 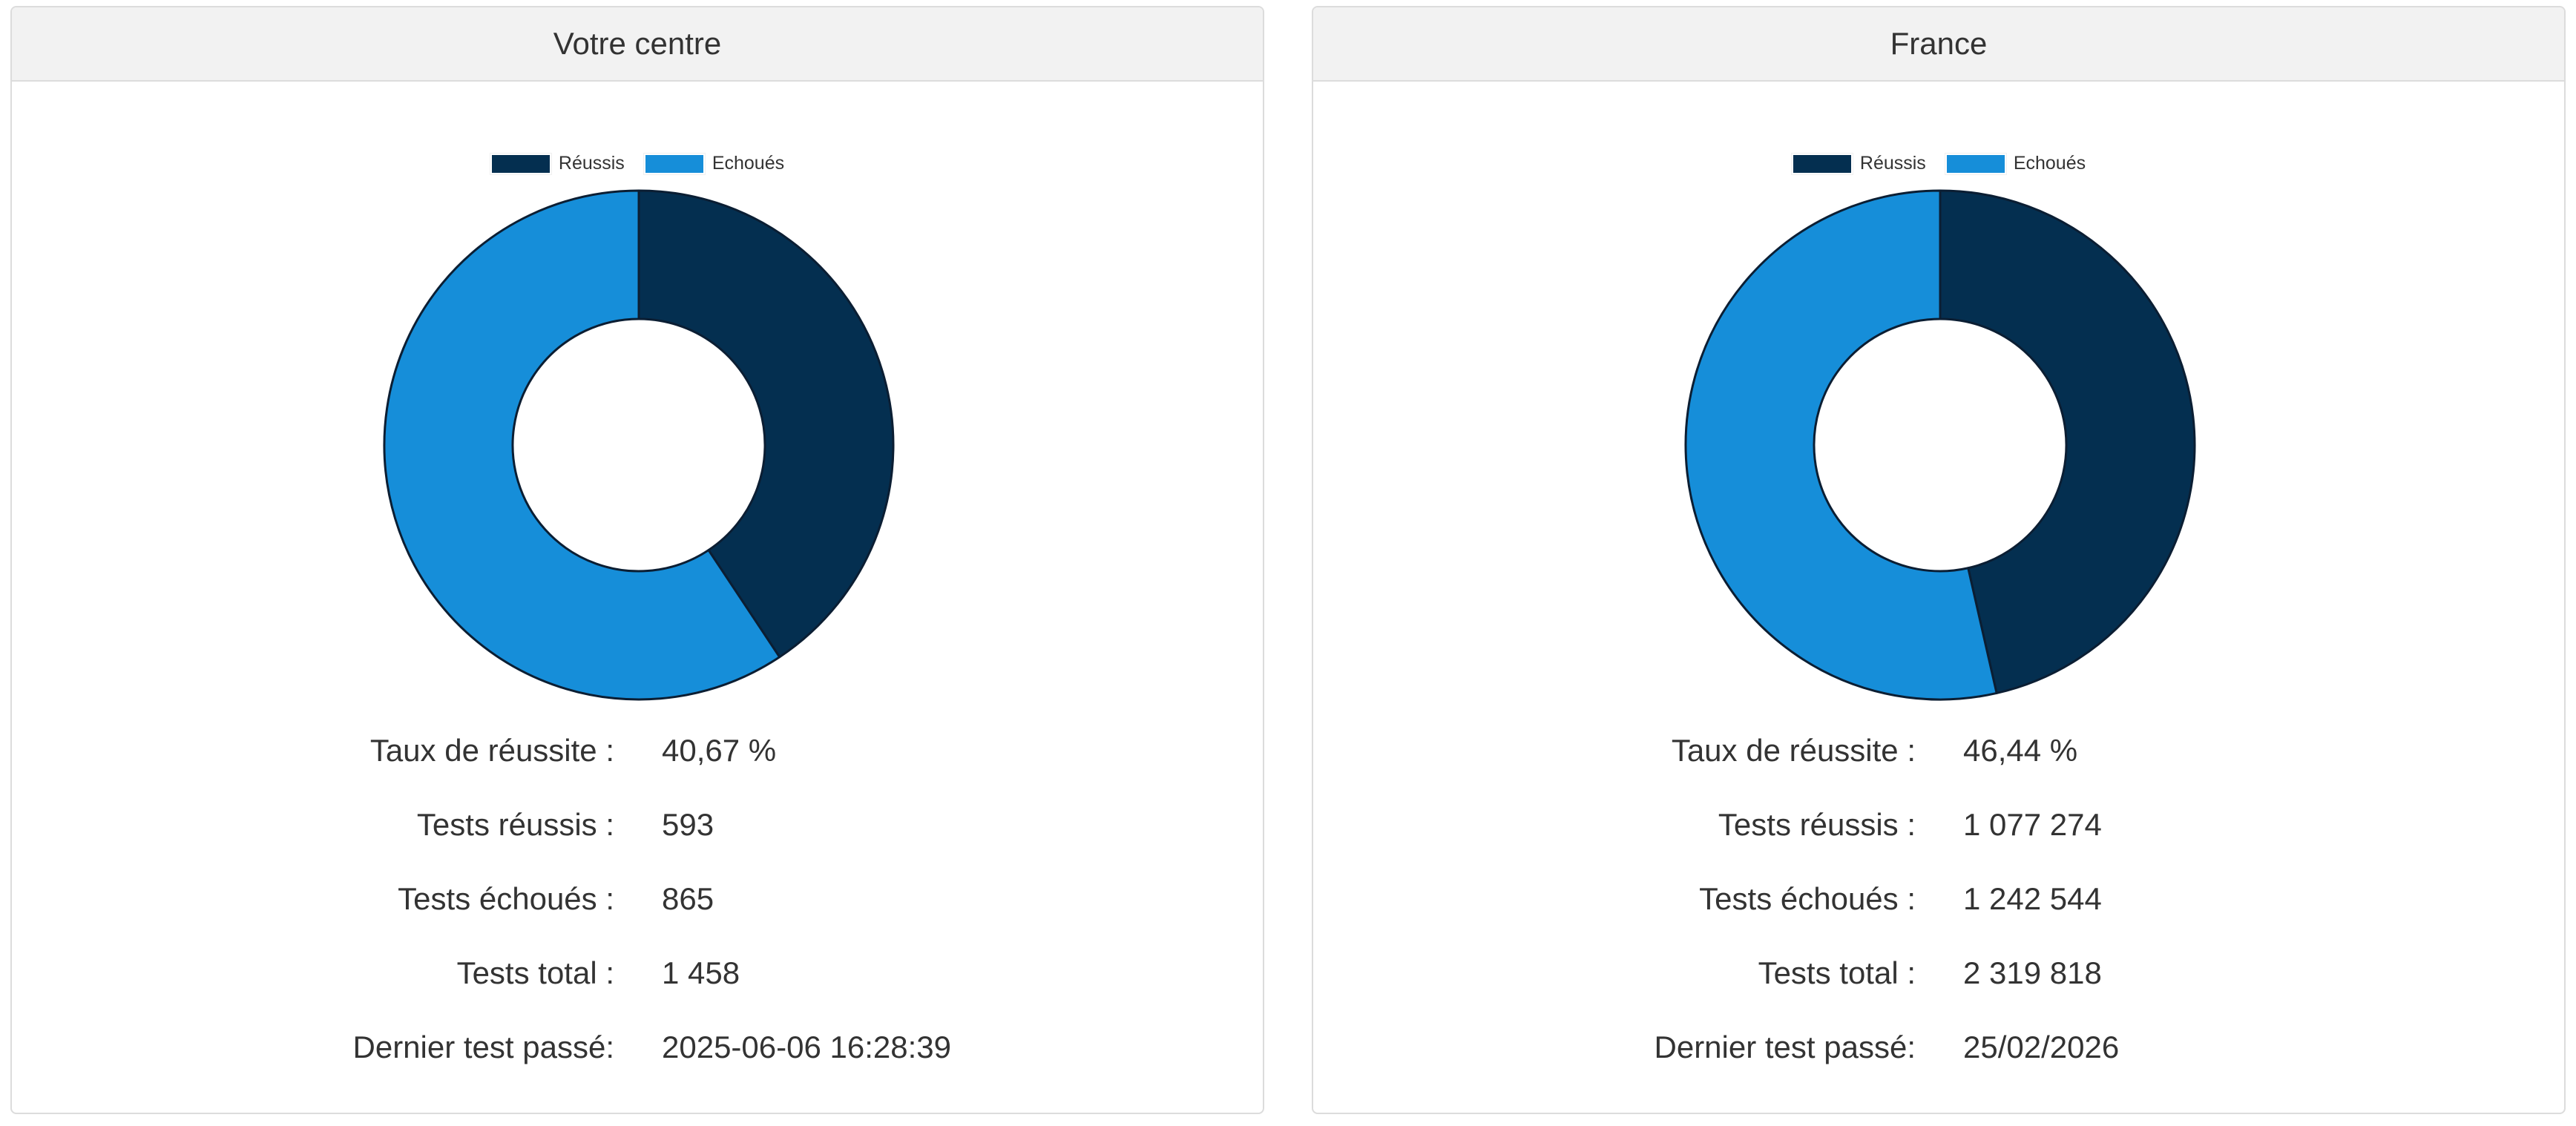 I want to click on stat-row-dernier-test: Dernier test passé: 2025-06-06 16:28:39, so click(x=637, y=1052).